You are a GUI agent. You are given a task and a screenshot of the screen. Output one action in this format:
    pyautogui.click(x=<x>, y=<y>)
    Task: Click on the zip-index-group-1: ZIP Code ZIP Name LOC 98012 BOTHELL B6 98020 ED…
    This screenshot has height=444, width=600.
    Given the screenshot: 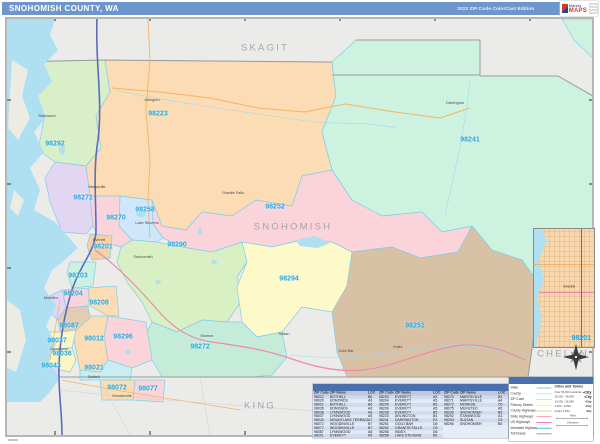 What is the action you would take?
    pyautogui.click(x=345, y=414)
    